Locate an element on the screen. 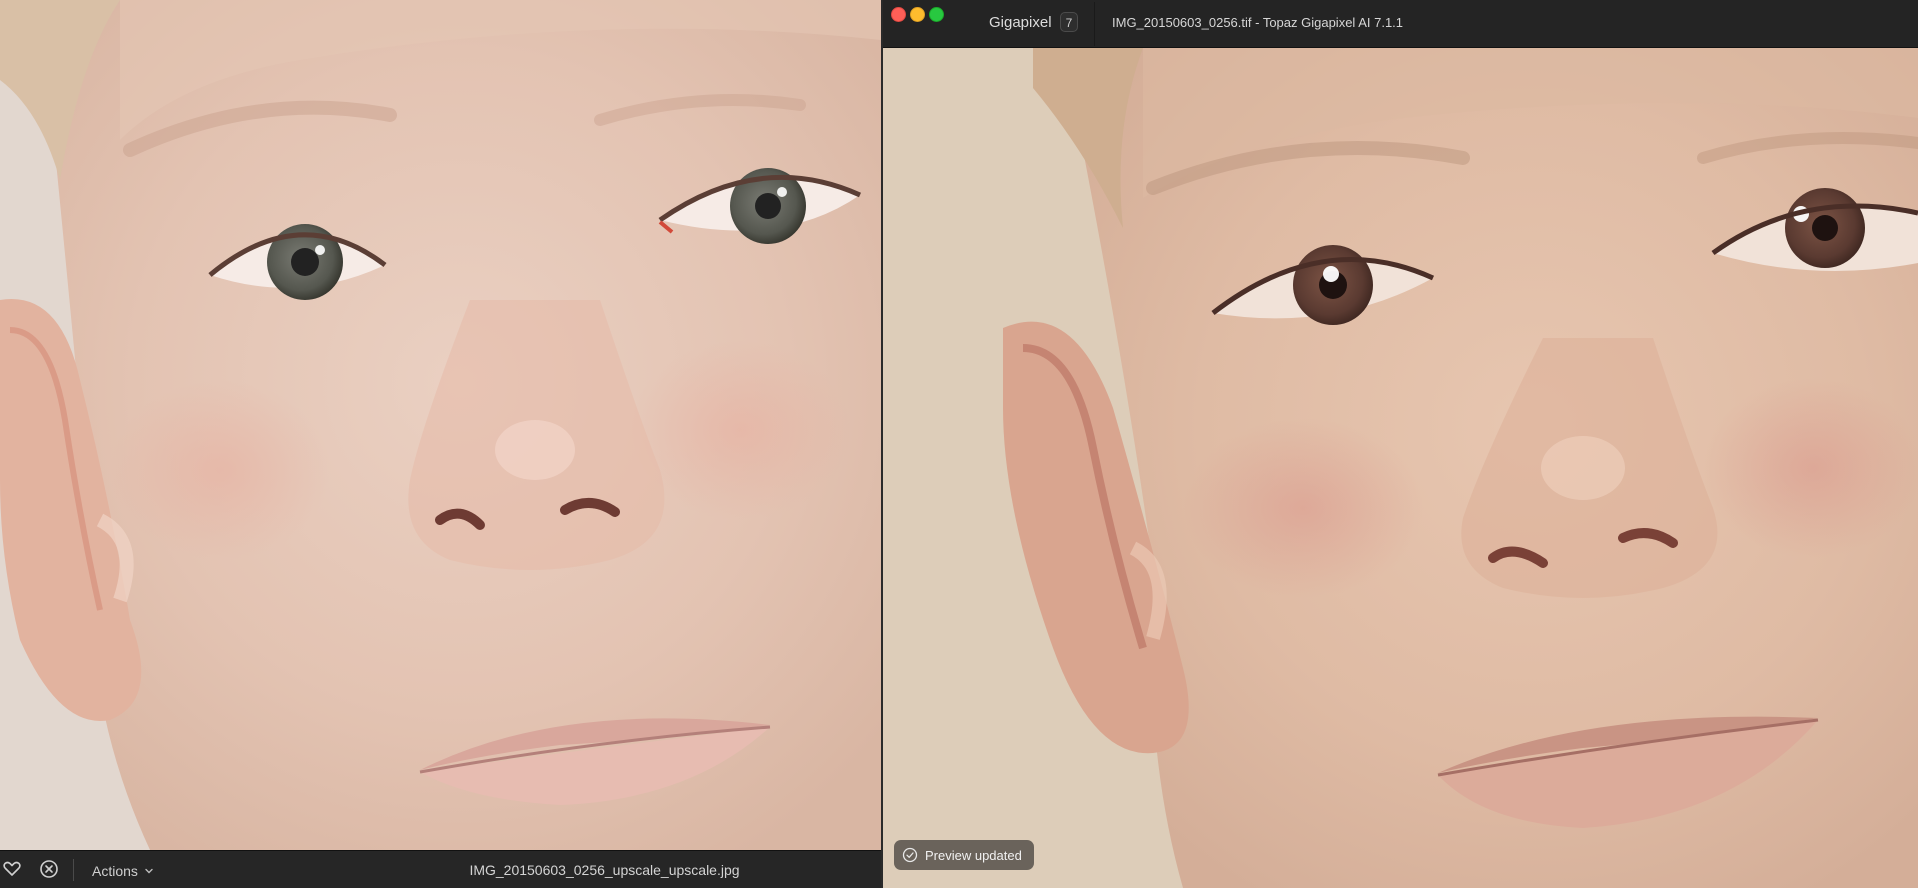 The width and height of the screenshot is (1918, 888). app-name: Gigapixel is located at coordinates (1020, 22).